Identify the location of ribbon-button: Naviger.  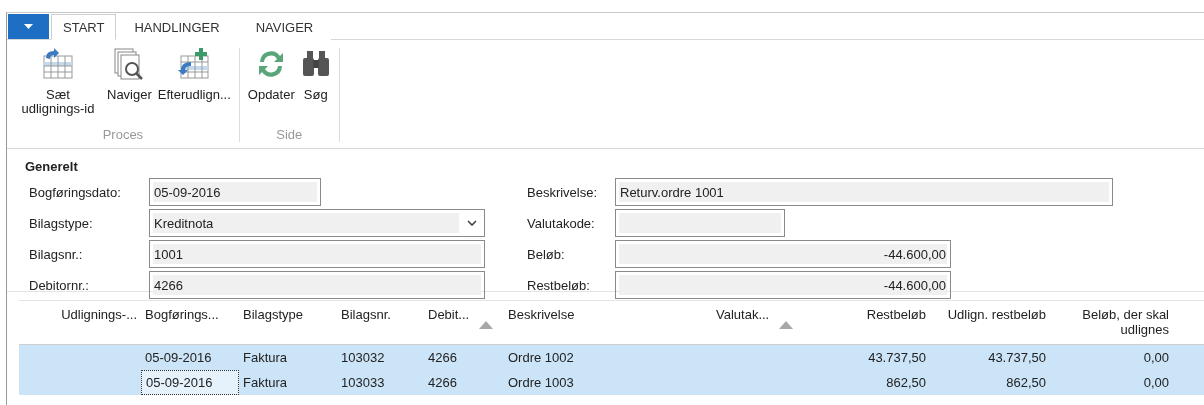
(129, 87).